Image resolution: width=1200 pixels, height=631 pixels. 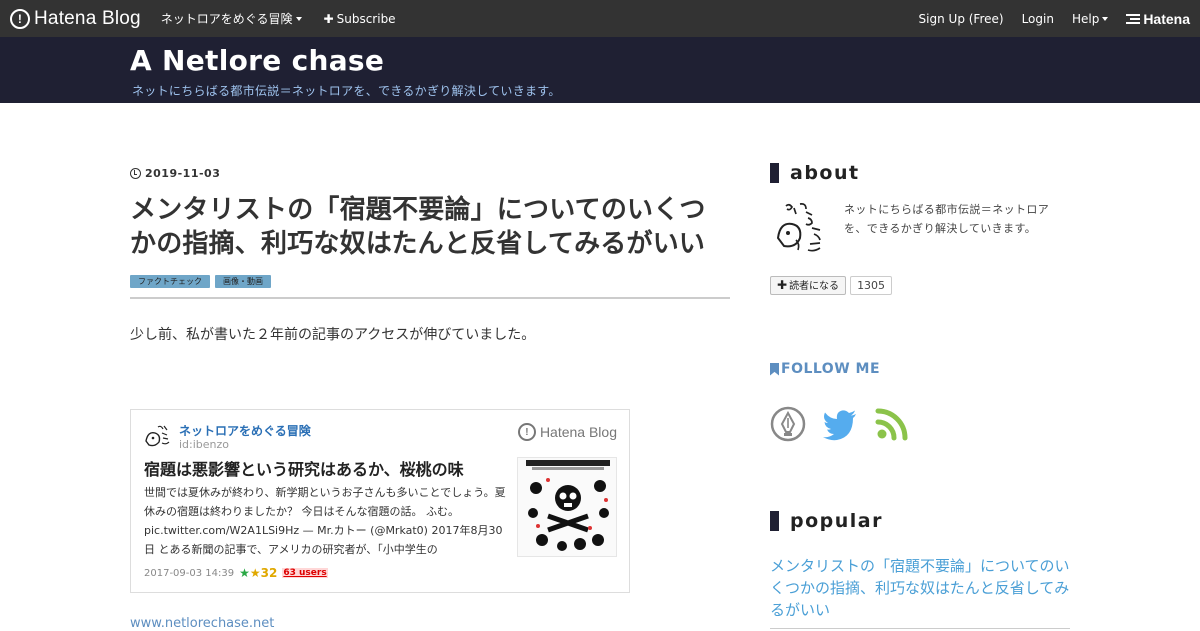 What do you see at coordinates (87, 18) in the screenshot?
I see `hatena-blog-logo-text: Hatena Blog` at bounding box center [87, 18].